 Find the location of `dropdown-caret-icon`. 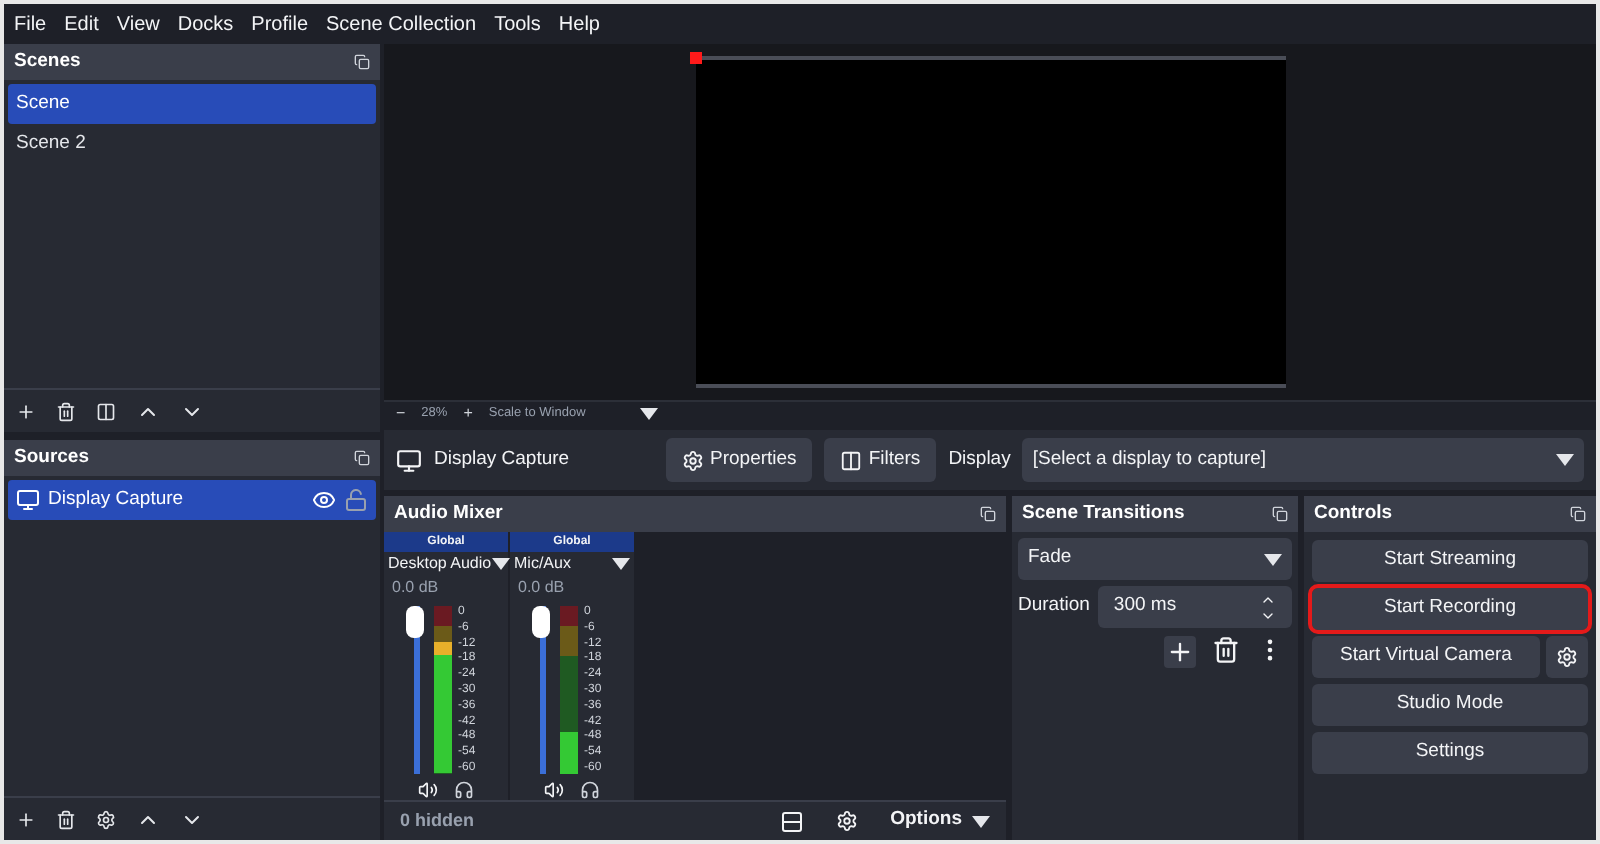

dropdown-caret-icon is located at coordinates (649, 414).